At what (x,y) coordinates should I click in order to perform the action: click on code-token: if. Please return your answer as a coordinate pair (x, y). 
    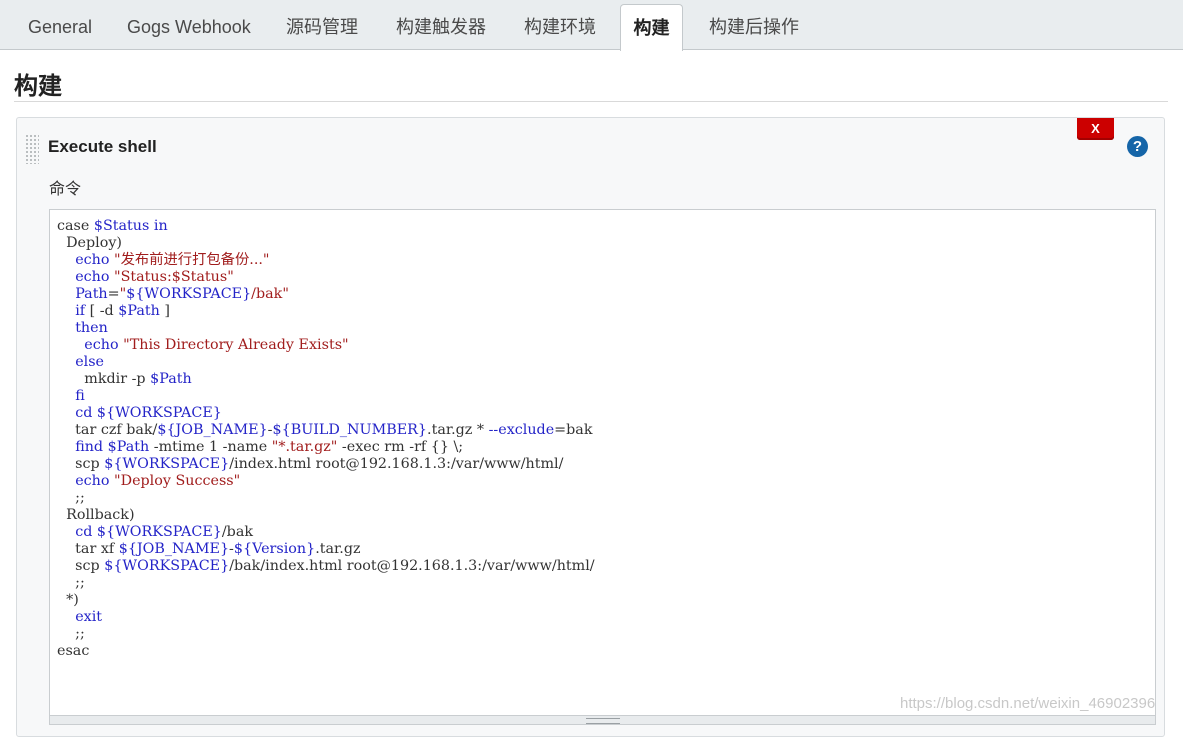
    Looking at the image, I should click on (80, 311).